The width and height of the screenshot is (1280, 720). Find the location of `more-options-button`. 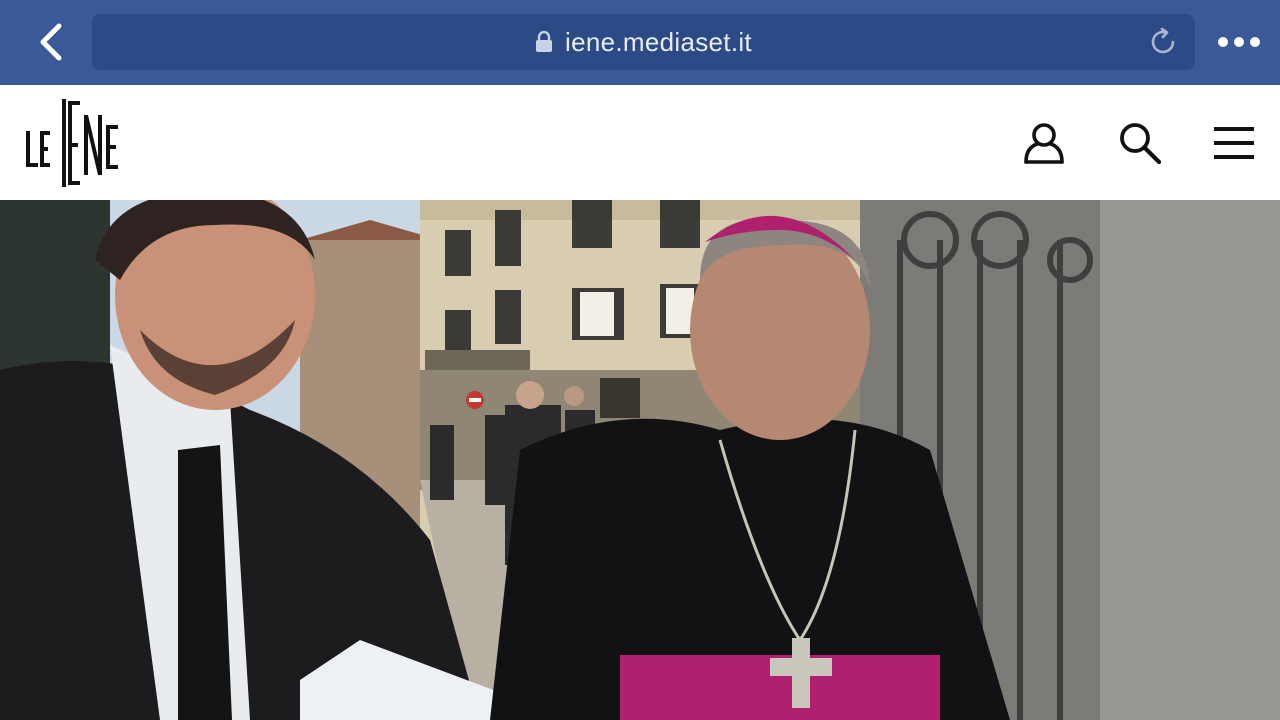

more-options-button is located at coordinates (1239, 42).